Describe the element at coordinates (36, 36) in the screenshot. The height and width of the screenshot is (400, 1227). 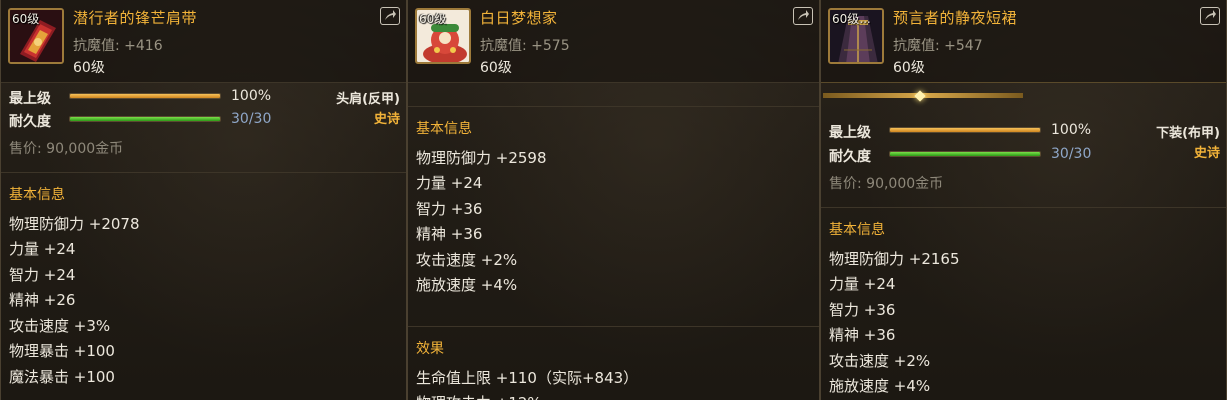
I see `item-icon-shoulder: 60级` at that location.